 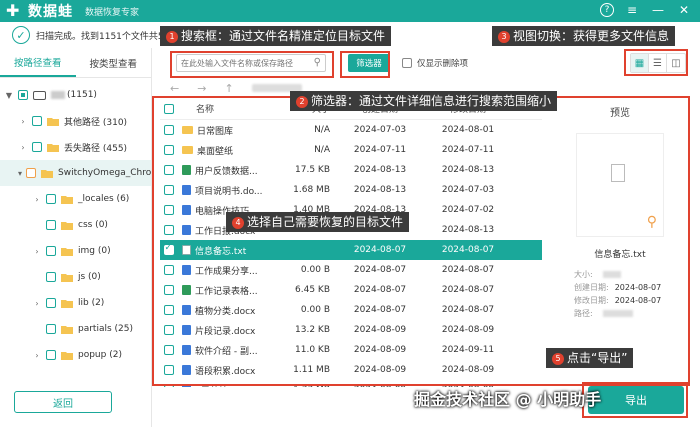 I want to click on tree-item-img: › img (0), so click(x=75, y=251).